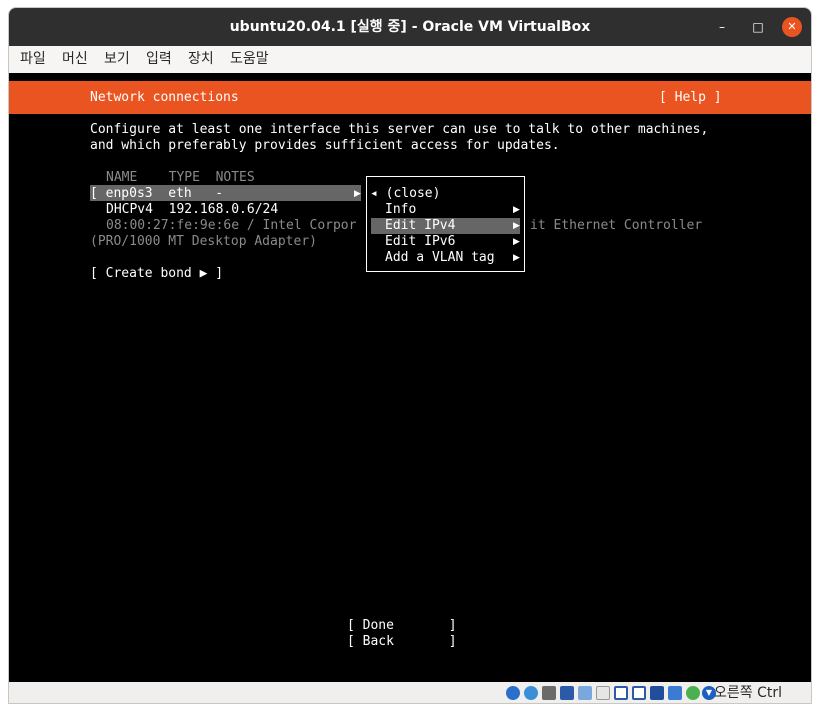  What do you see at coordinates (693, 693) in the screenshot?
I see `keyboard-capture-icon` at bounding box center [693, 693].